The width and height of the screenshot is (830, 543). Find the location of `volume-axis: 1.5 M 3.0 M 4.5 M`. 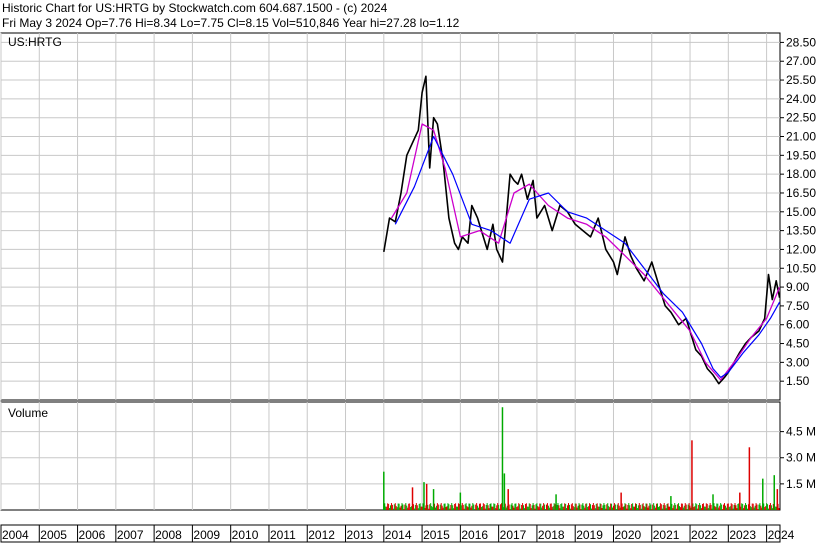

volume-axis: 1.5 M 3.0 M 4.5 M is located at coordinates (798, 458).